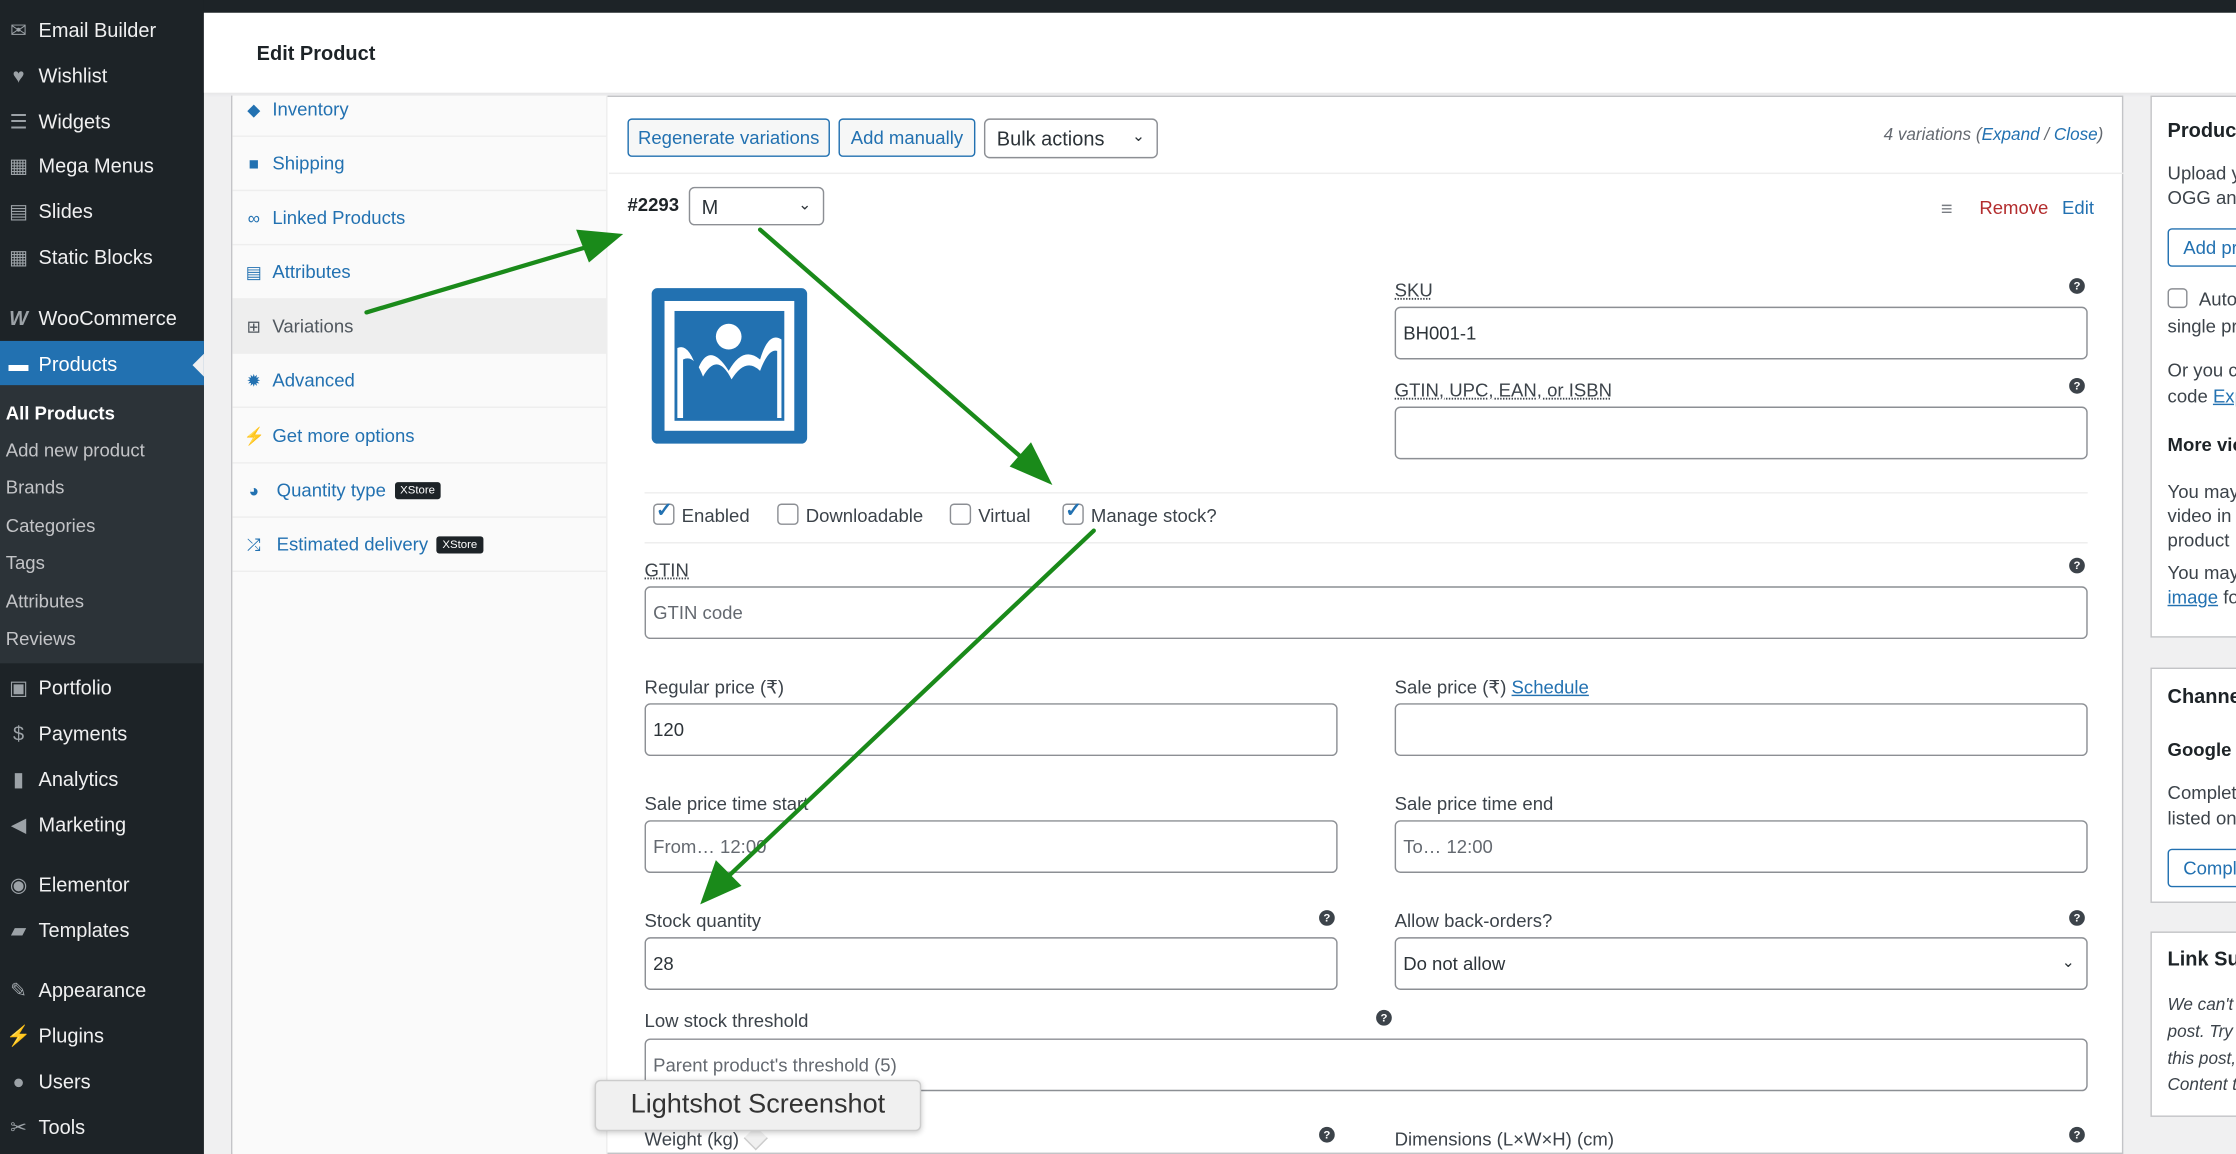 The image size is (2236, 1154). What do you see at coordinates (664, 509) in the screenshot?
I see `checkmark-icon: ✓` at bounding box center [664, 509].